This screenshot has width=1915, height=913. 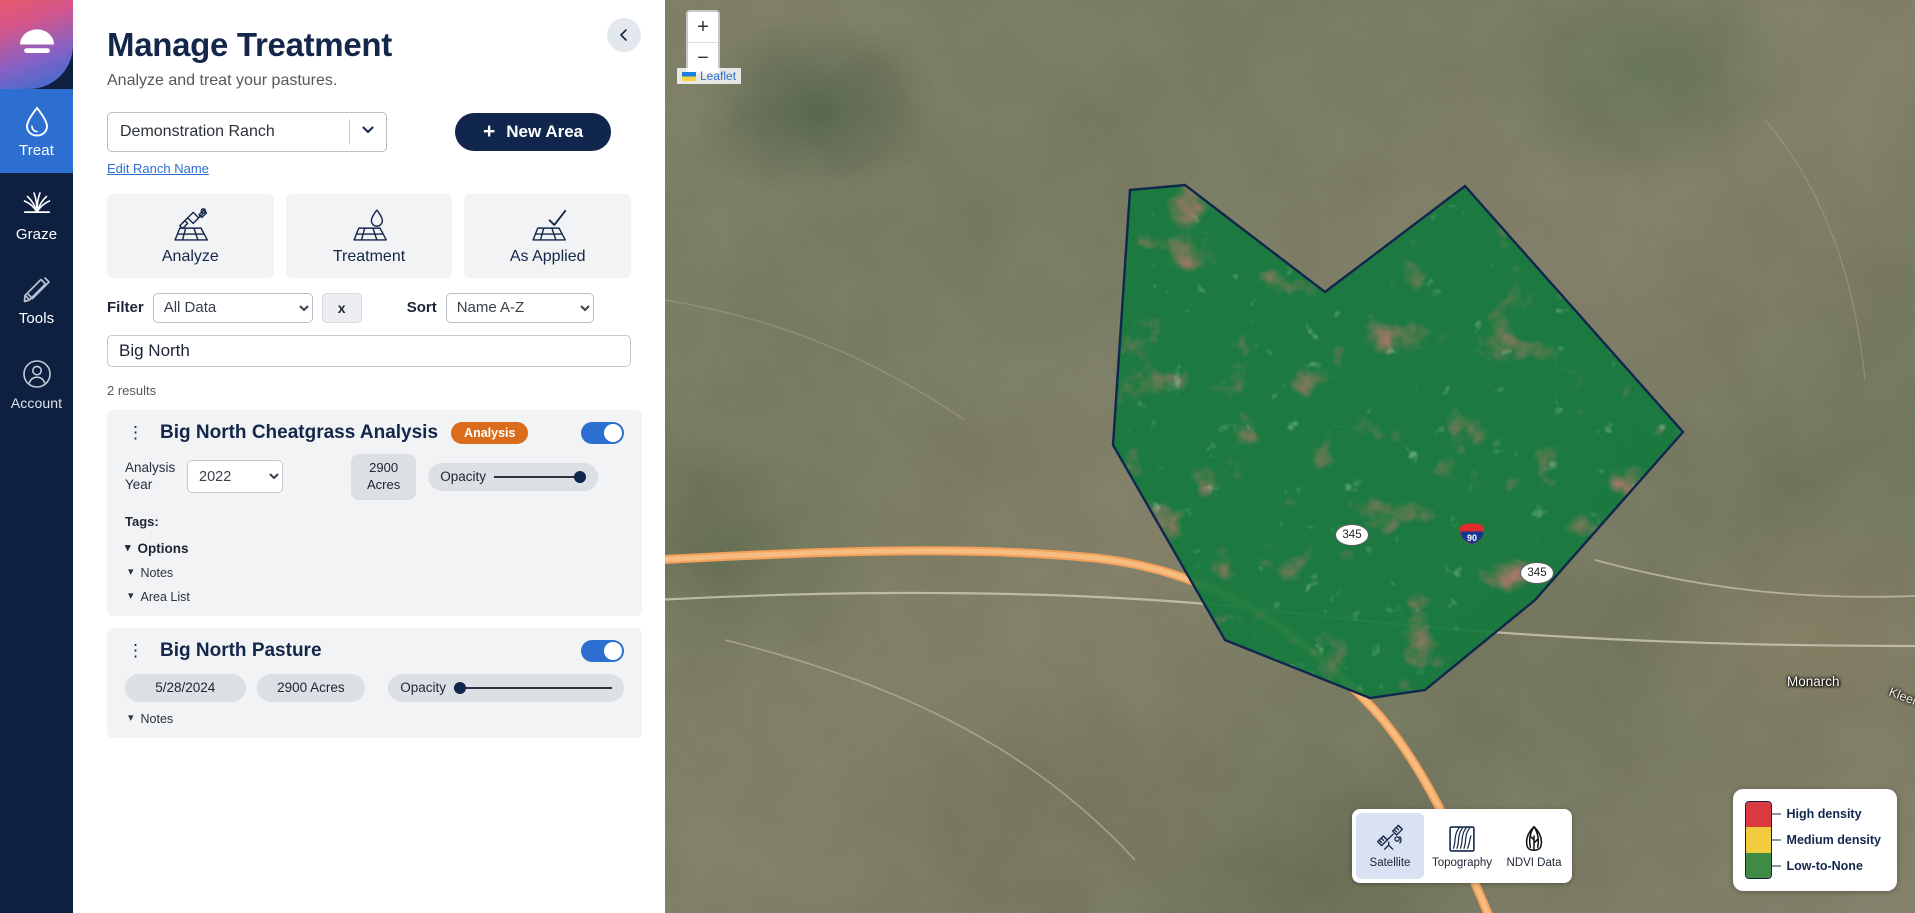 I want to click on droplet-field-icon, so click(x=370, y=225).